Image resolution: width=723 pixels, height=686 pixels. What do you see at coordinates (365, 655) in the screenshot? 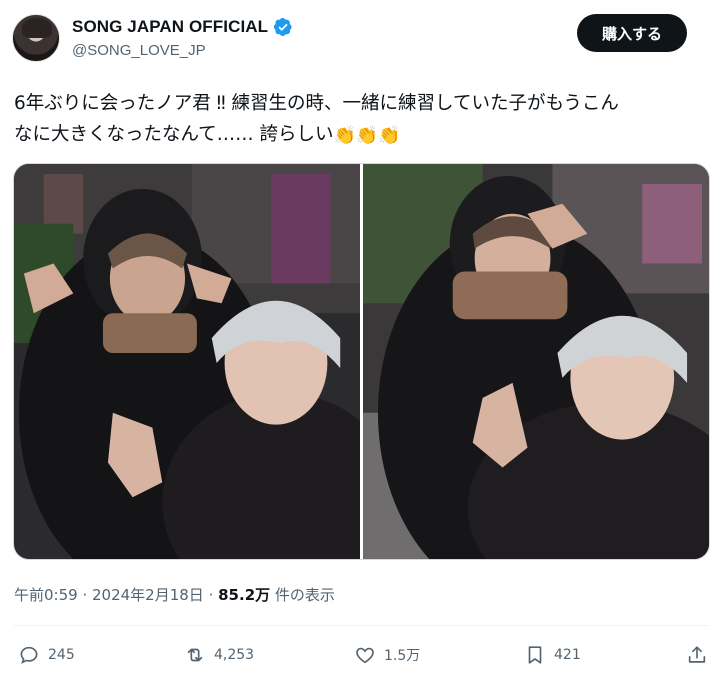
I see `heart-icon` at bounding box center [365, 655].